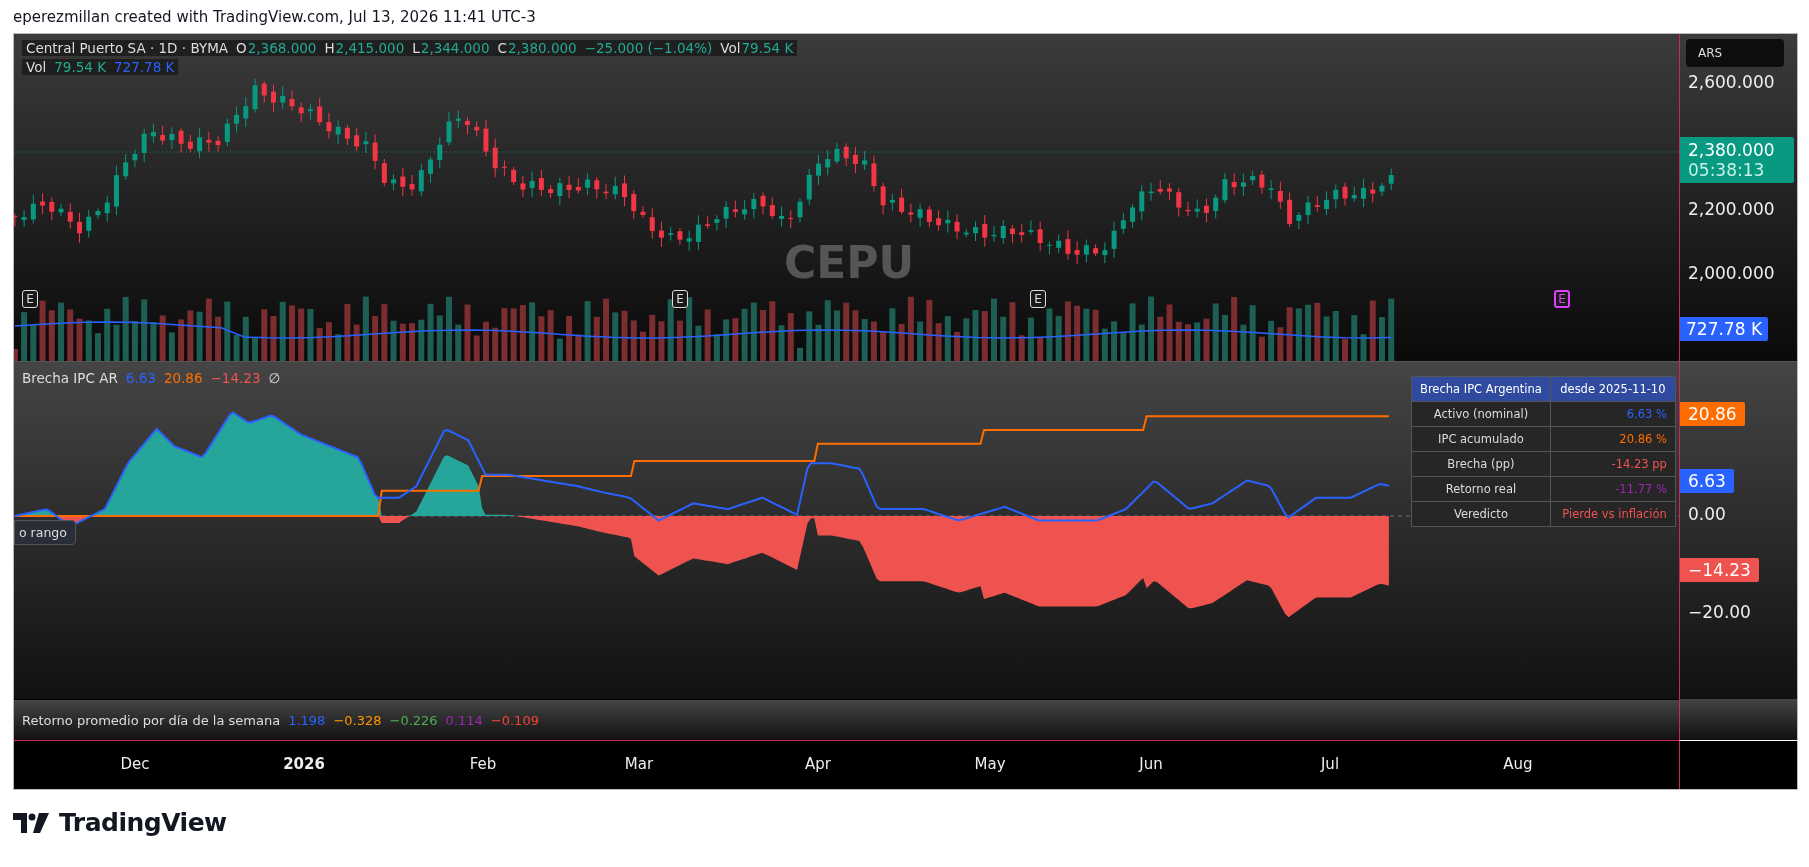 The height and width of the screenshot is (867, 1809). Describe the element at coordinates (274, 17) in the screenshot. I see `attribution-text: eperezmillan created with TradingView.com, Jul 13, 2026 11:41 UTC-3` at that location.